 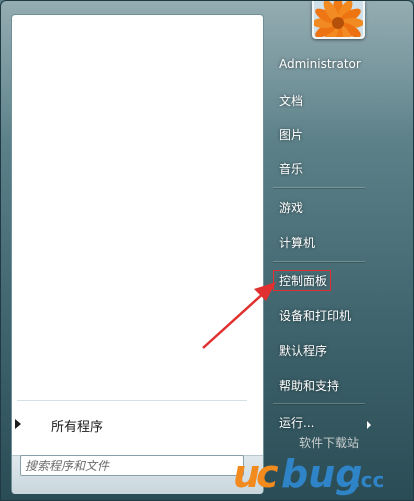 I want to click on user-name: Administrator, so click(x=320, y=64).